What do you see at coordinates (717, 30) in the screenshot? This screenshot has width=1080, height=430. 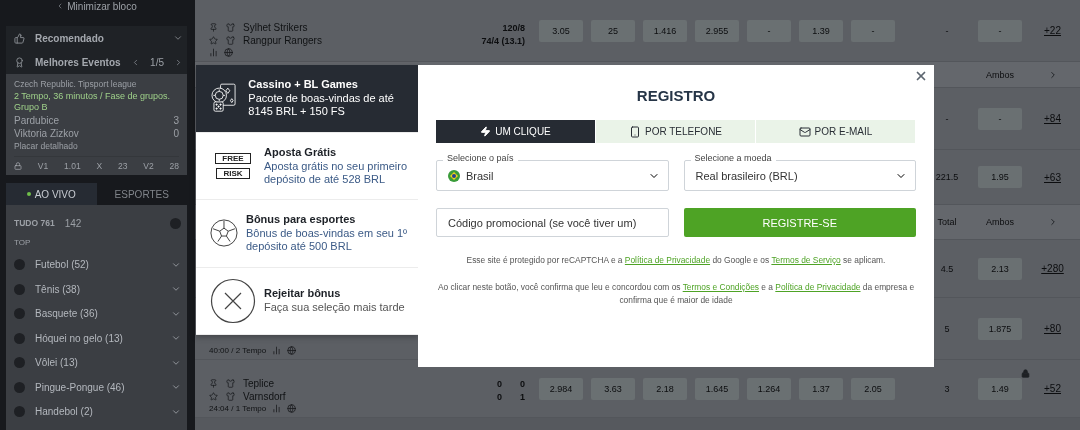 I see `odds-cell: 2.955` at bounding box center [717, 30].